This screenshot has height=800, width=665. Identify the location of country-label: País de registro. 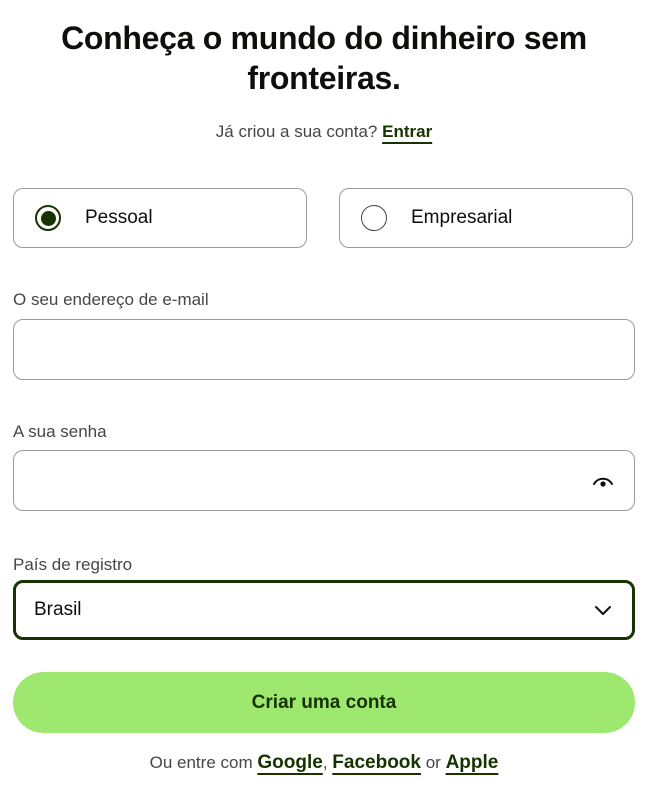
(73, 564).